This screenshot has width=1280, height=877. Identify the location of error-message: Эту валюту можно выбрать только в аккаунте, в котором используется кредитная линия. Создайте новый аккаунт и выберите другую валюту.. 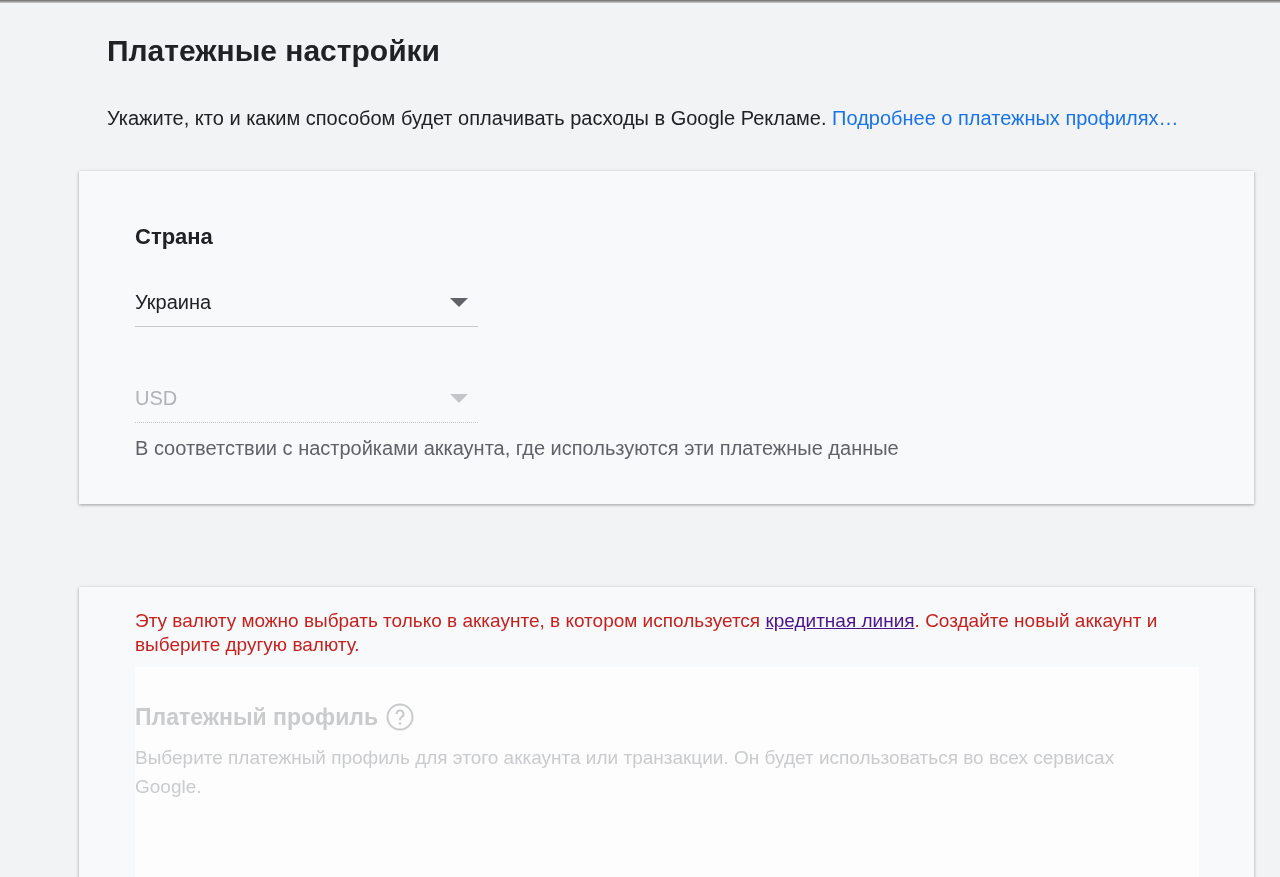
(647, 633).